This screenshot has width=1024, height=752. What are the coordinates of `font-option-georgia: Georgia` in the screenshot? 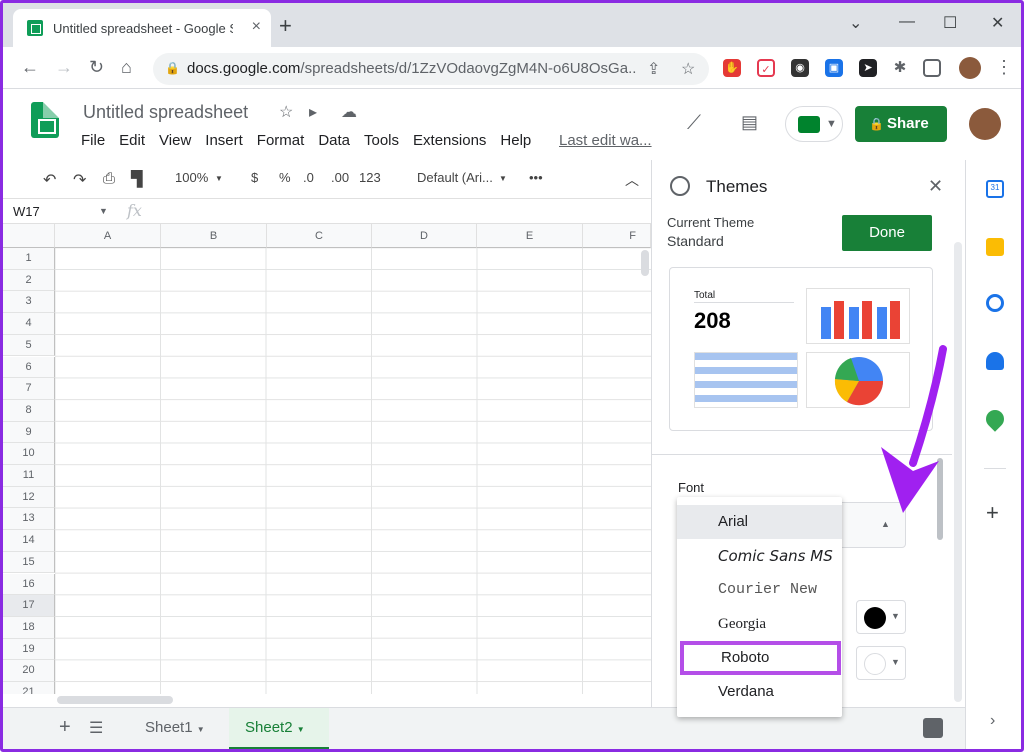 It's located at (759, 624).